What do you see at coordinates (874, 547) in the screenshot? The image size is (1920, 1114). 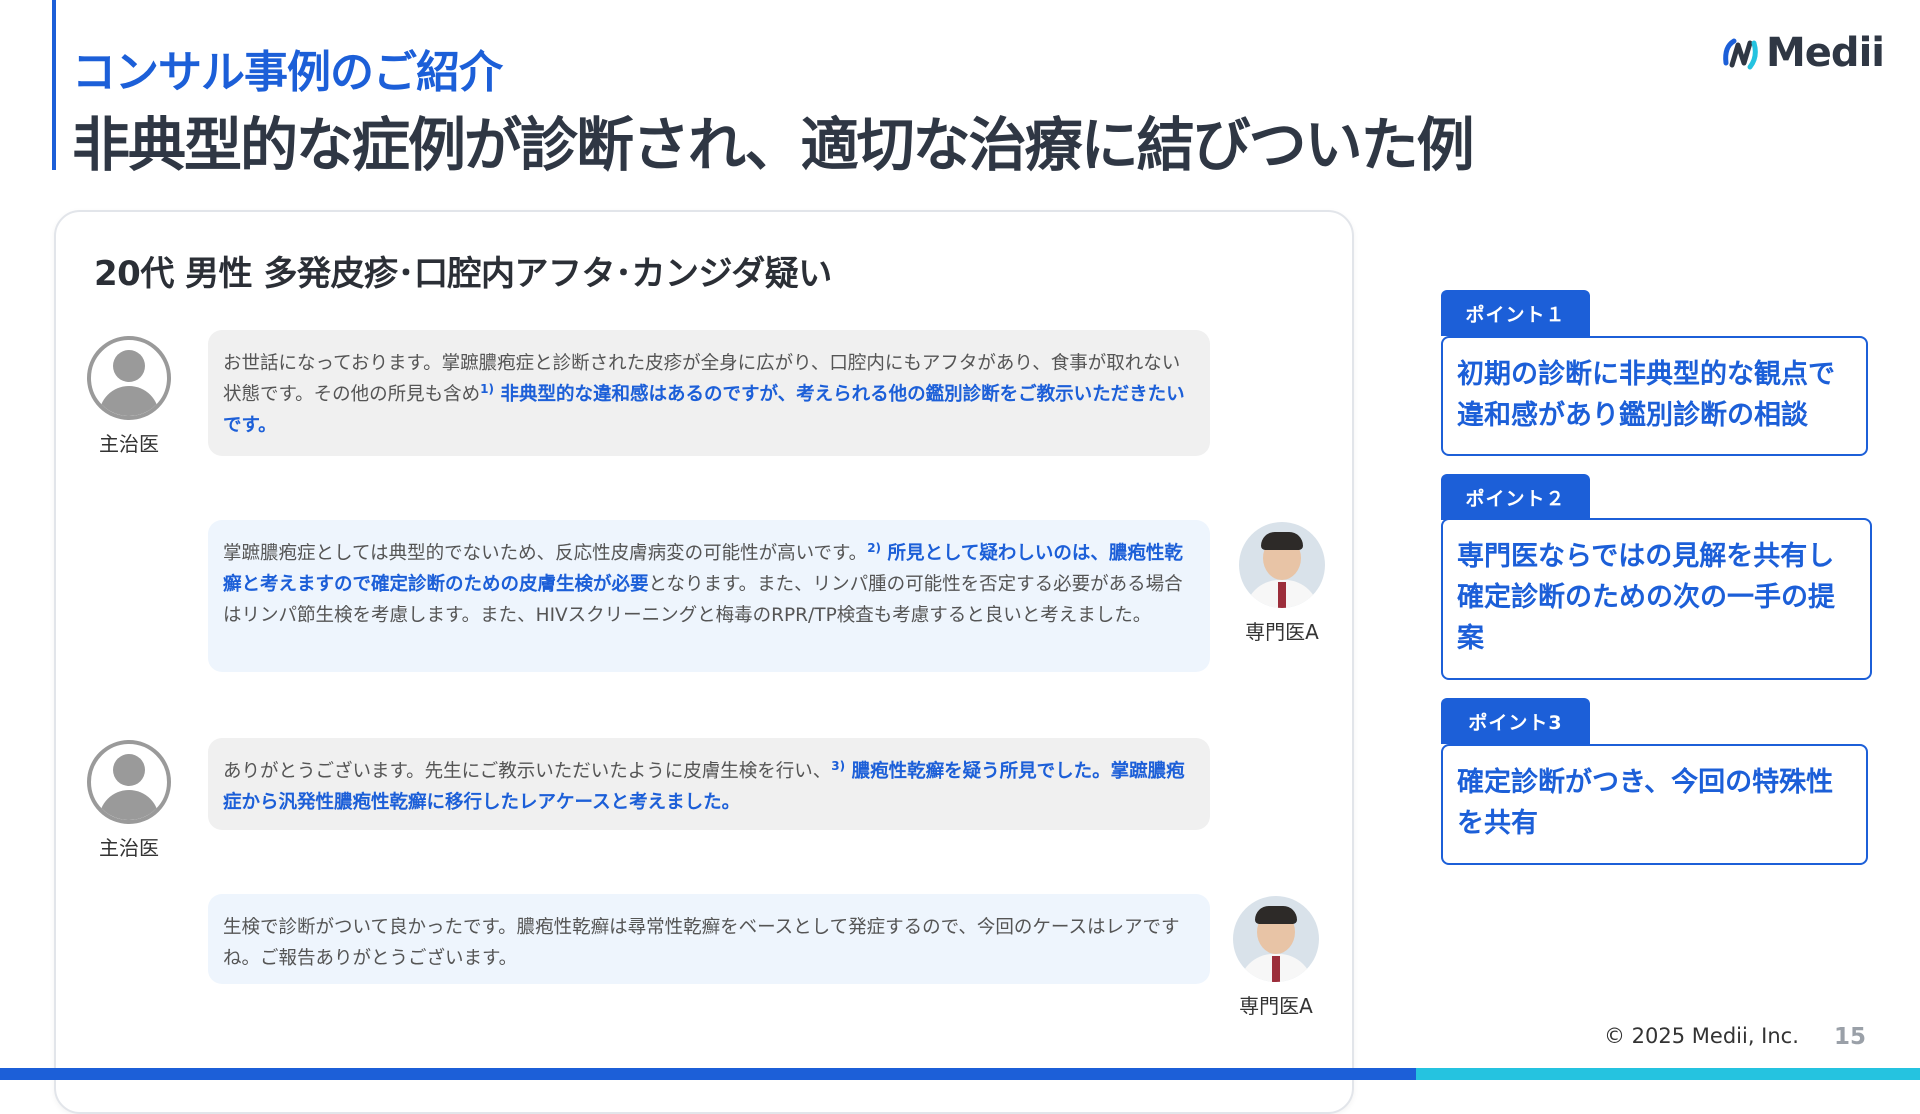 I see `footnote-marker: 2)` at bounding box center [874, 547].